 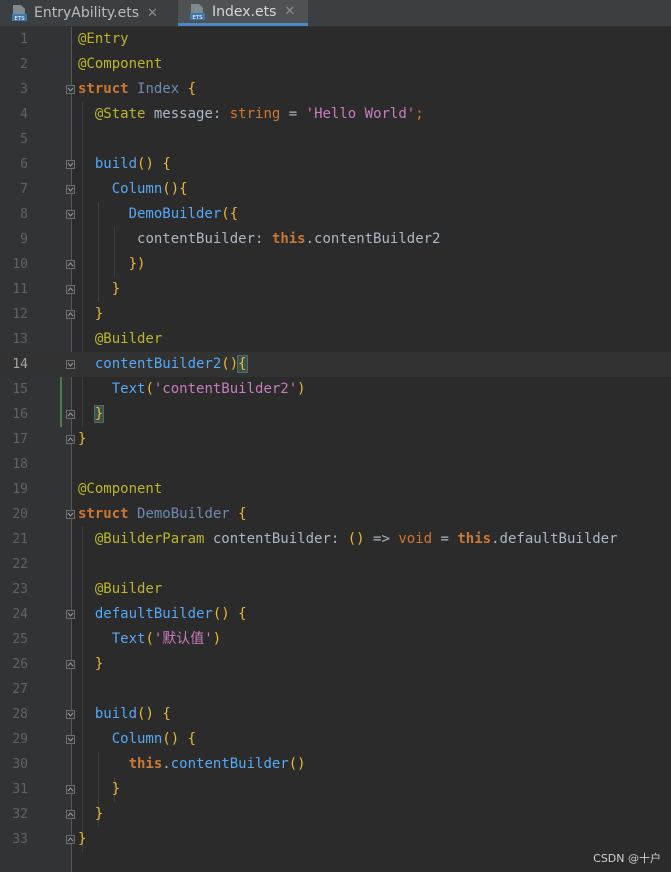 I want to click on code-line: 25 Text('默认值'), so click(x=335, y=639).